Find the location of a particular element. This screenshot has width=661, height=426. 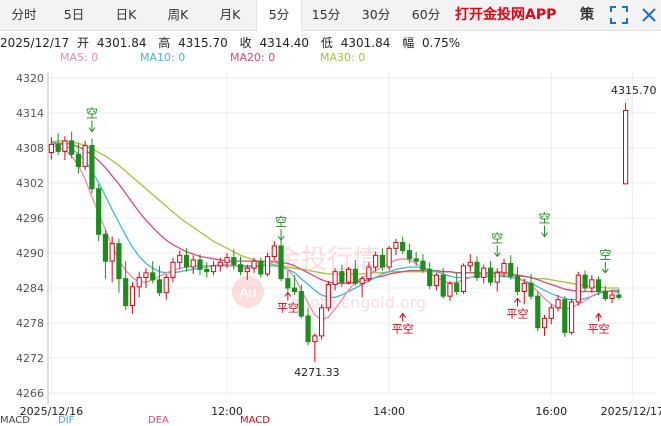

y-tick-label: 4266 is located at coordinates (30, 393).